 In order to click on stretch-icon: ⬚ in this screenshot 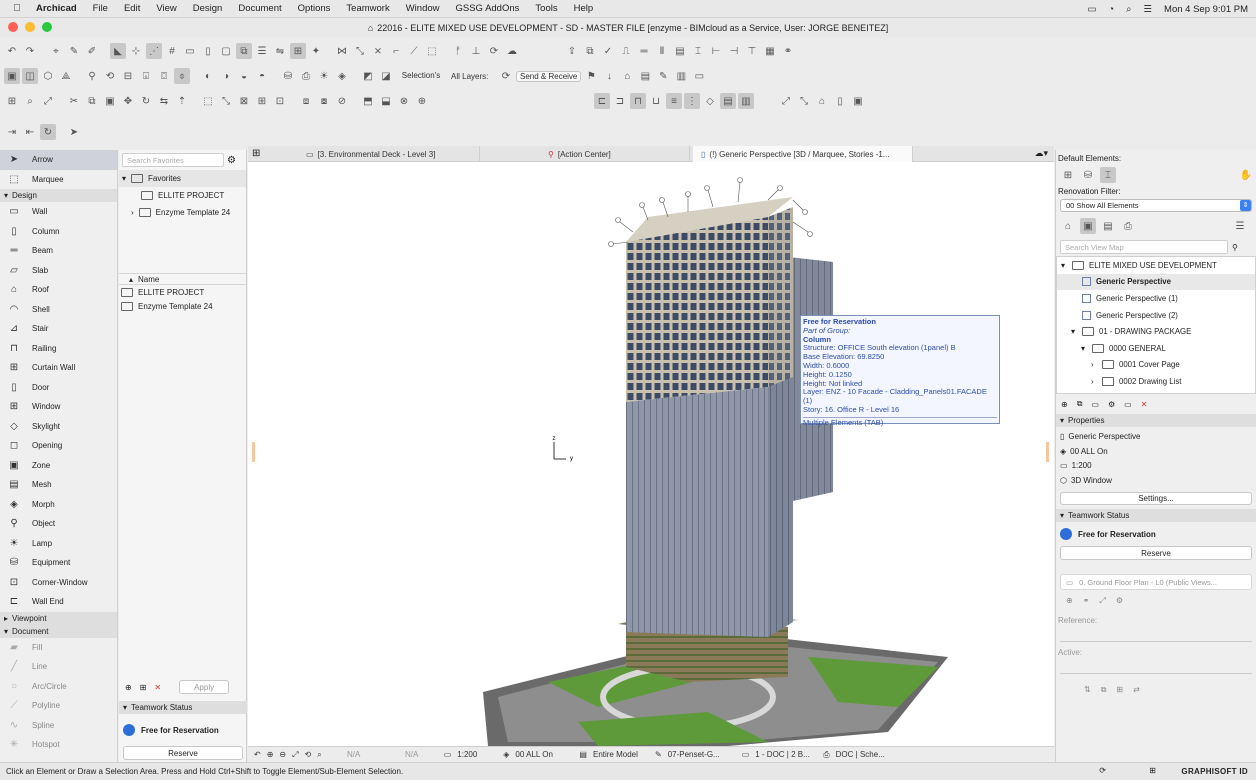, I will do `click(208, 101)`.